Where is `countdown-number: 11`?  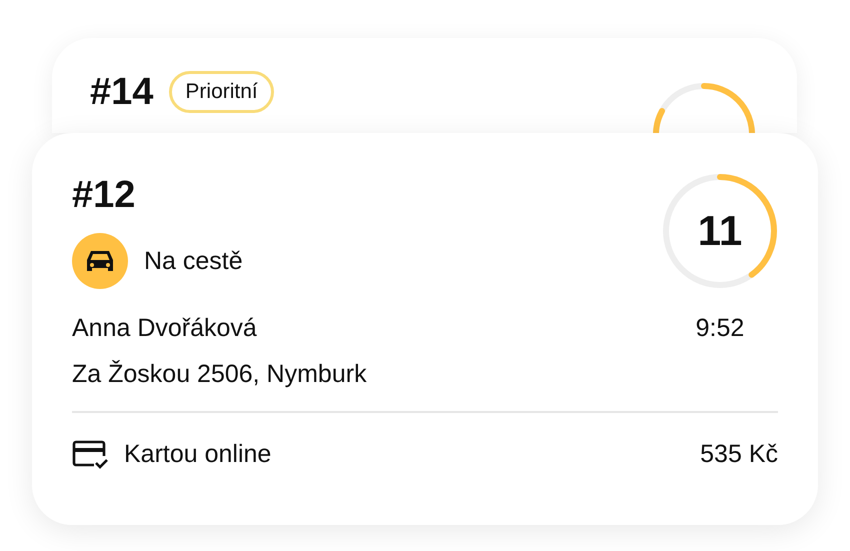
countdown-number: 11 is located at coordinates (720, 231).